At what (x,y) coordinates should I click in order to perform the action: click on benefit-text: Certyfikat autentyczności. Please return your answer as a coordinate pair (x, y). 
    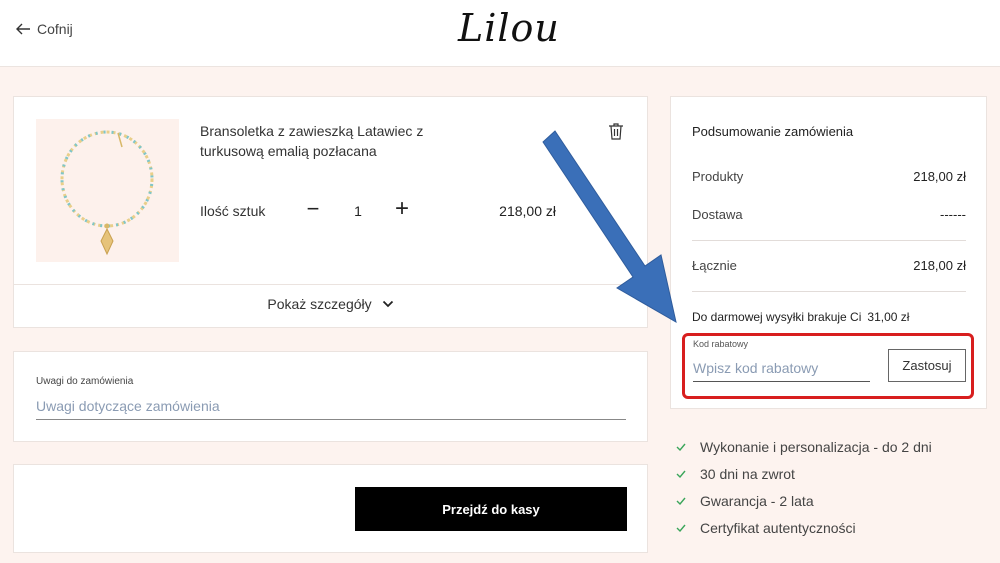
    Looking at the image, I should click on (778, 527).